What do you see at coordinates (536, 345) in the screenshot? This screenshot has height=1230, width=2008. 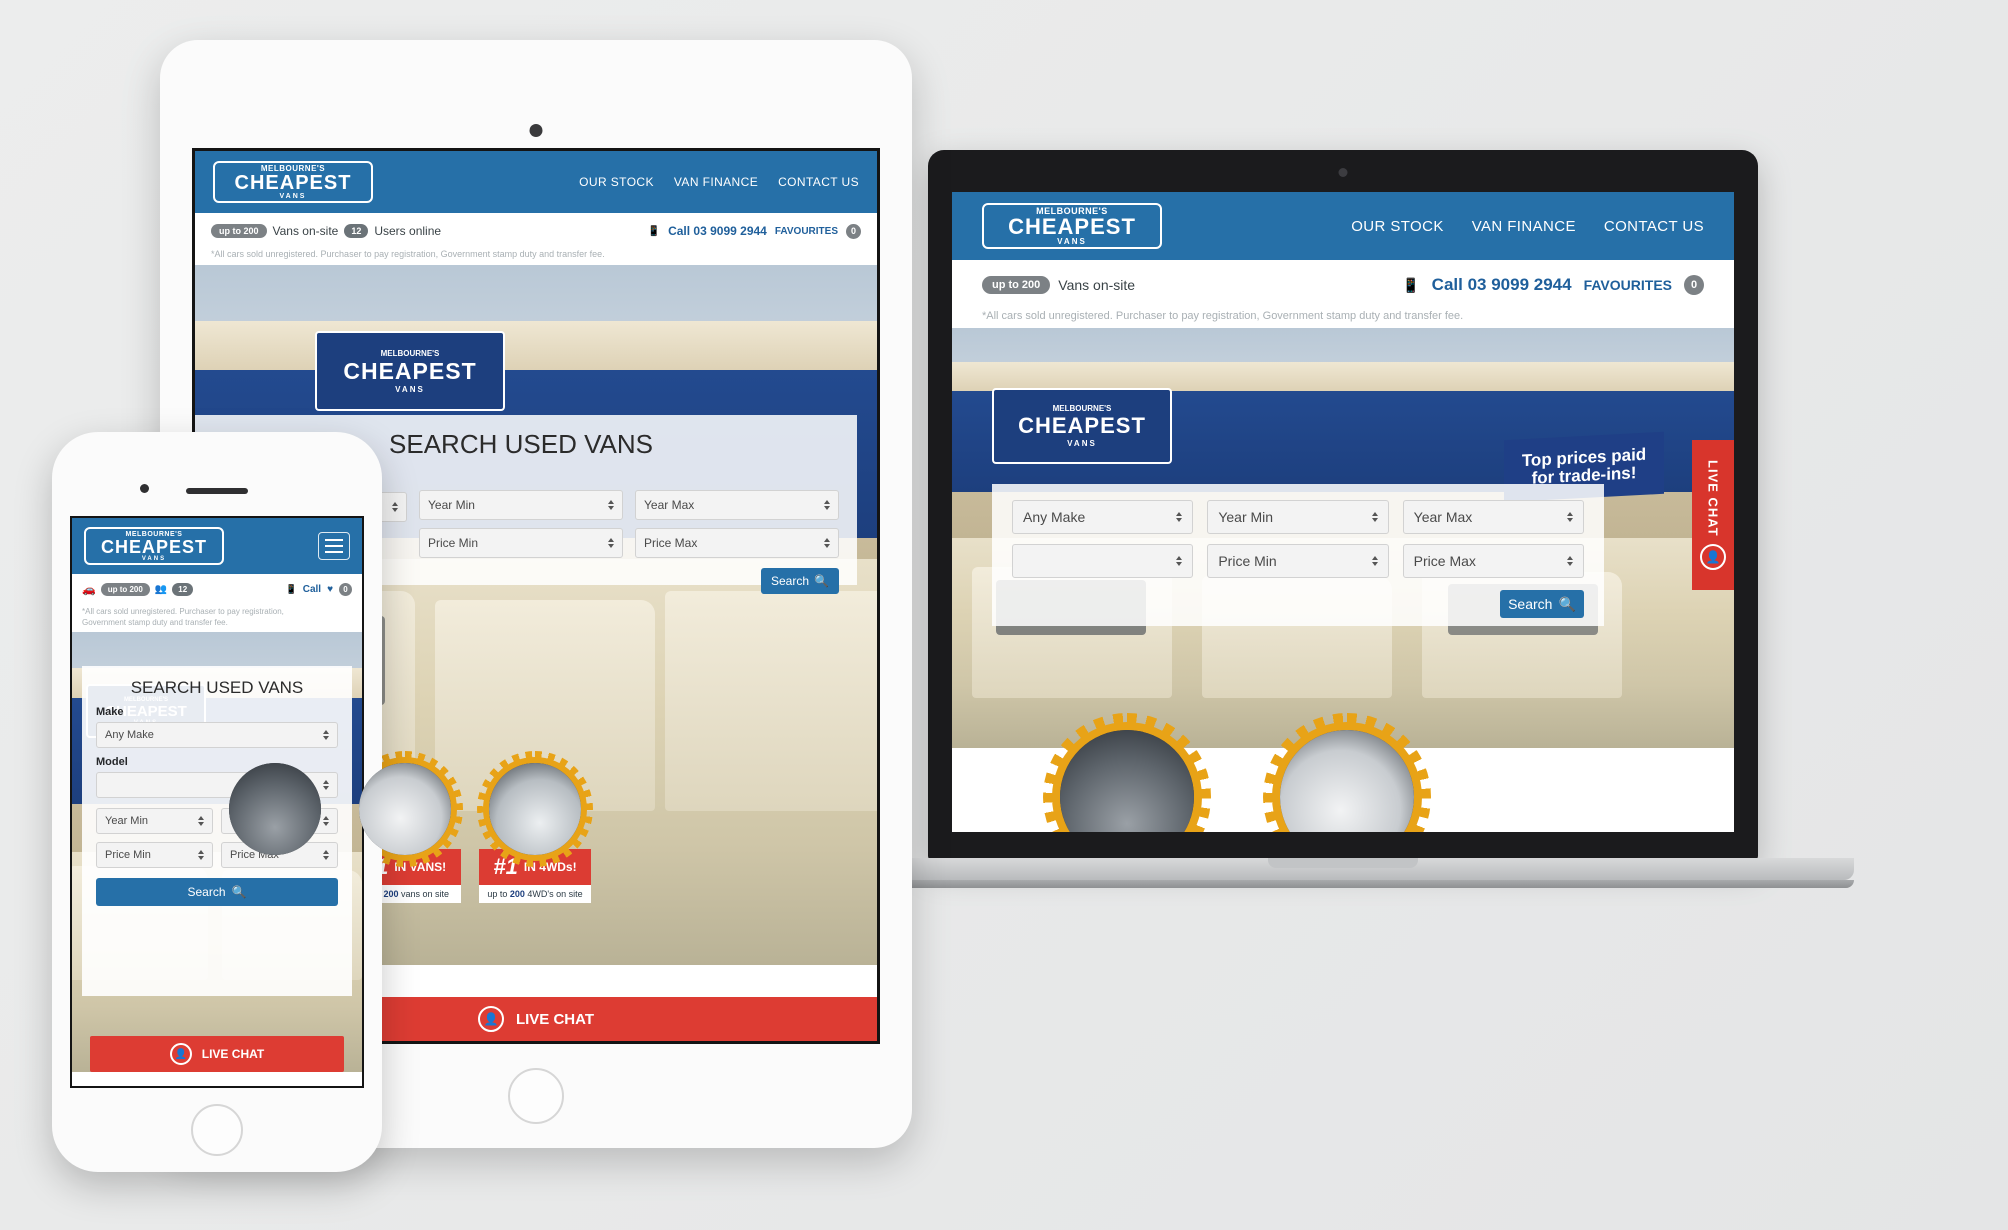 I see `hero-roof` at bounding box center [536, 345].